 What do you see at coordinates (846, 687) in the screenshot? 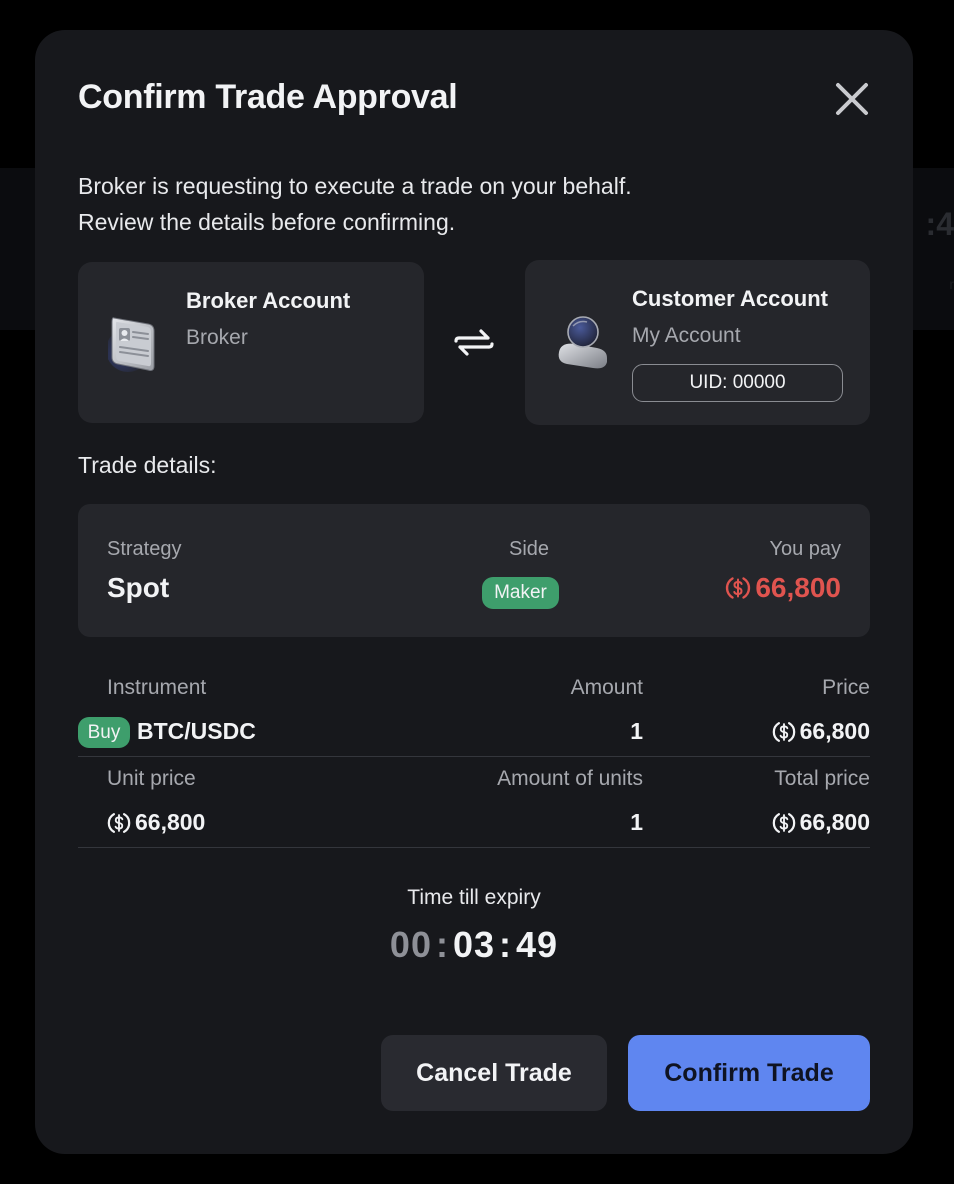
I see `price-label: Price` at bounding box center [846, 687].